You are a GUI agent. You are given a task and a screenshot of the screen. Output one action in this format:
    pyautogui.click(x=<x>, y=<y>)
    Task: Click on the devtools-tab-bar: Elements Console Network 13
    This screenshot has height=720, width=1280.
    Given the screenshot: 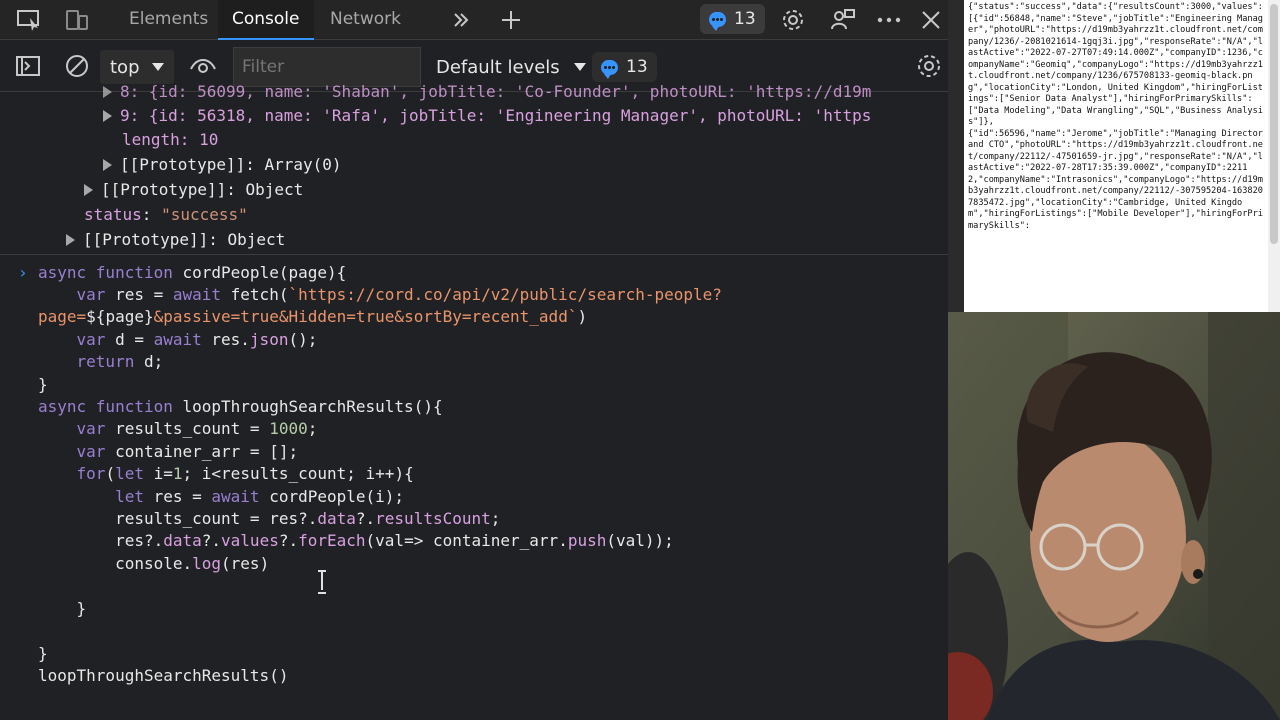 What is the action you would take?
    pyautogui.click(x=474, y=20)
    